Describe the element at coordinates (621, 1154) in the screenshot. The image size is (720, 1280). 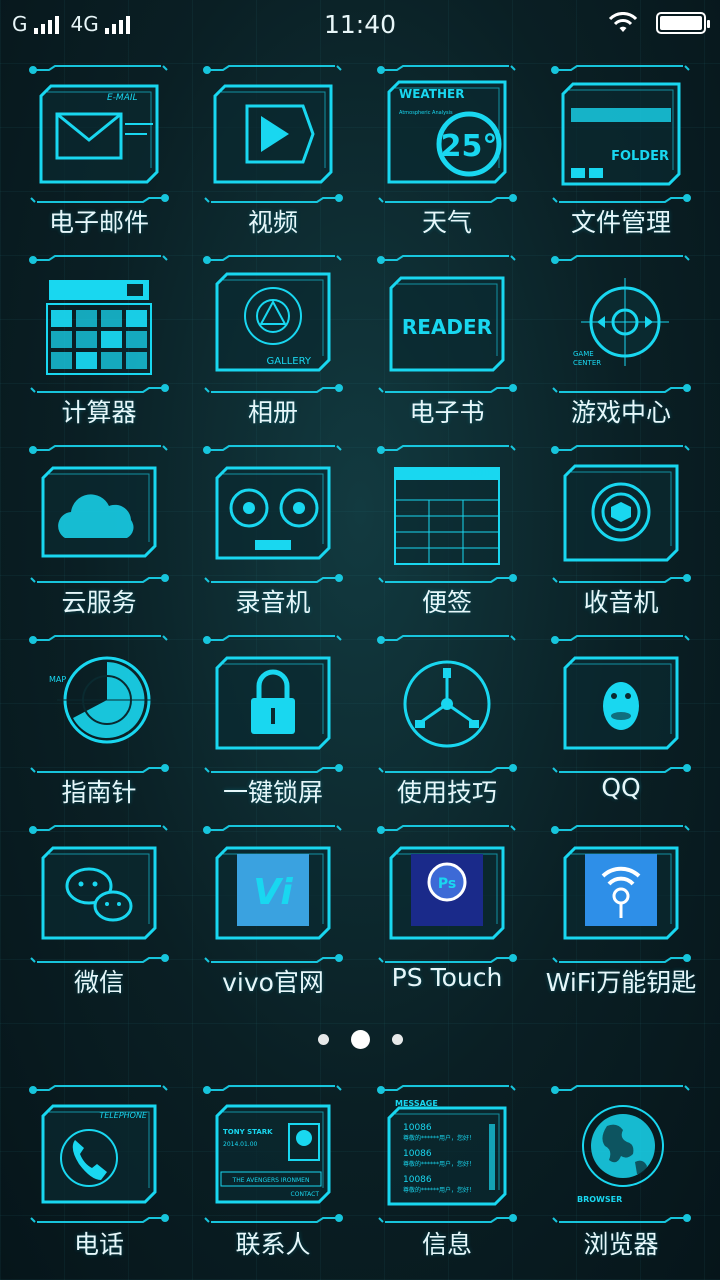
I see `browser-icon: BROWSER` at that location.